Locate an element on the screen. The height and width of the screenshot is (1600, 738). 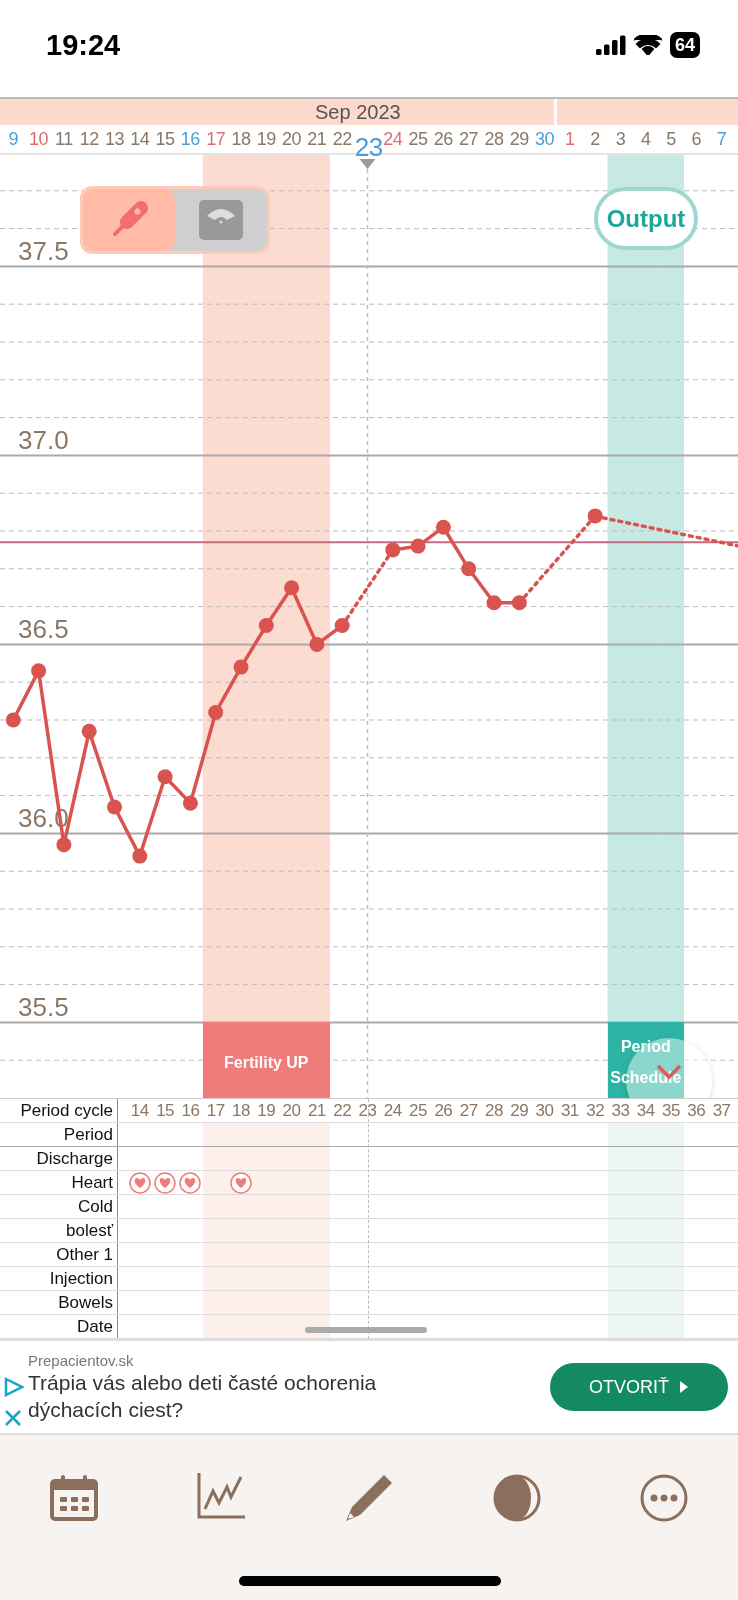
scale-icon is located at coordinates (221, 220).